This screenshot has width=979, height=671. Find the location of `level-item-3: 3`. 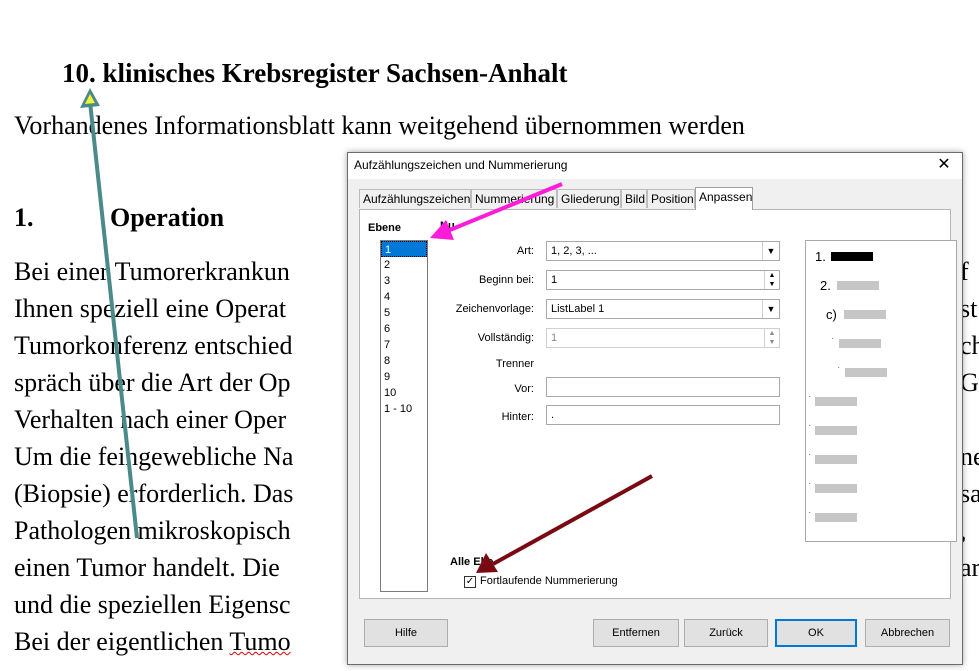

level-item-3: 3 is located at coordinates (404, 281).